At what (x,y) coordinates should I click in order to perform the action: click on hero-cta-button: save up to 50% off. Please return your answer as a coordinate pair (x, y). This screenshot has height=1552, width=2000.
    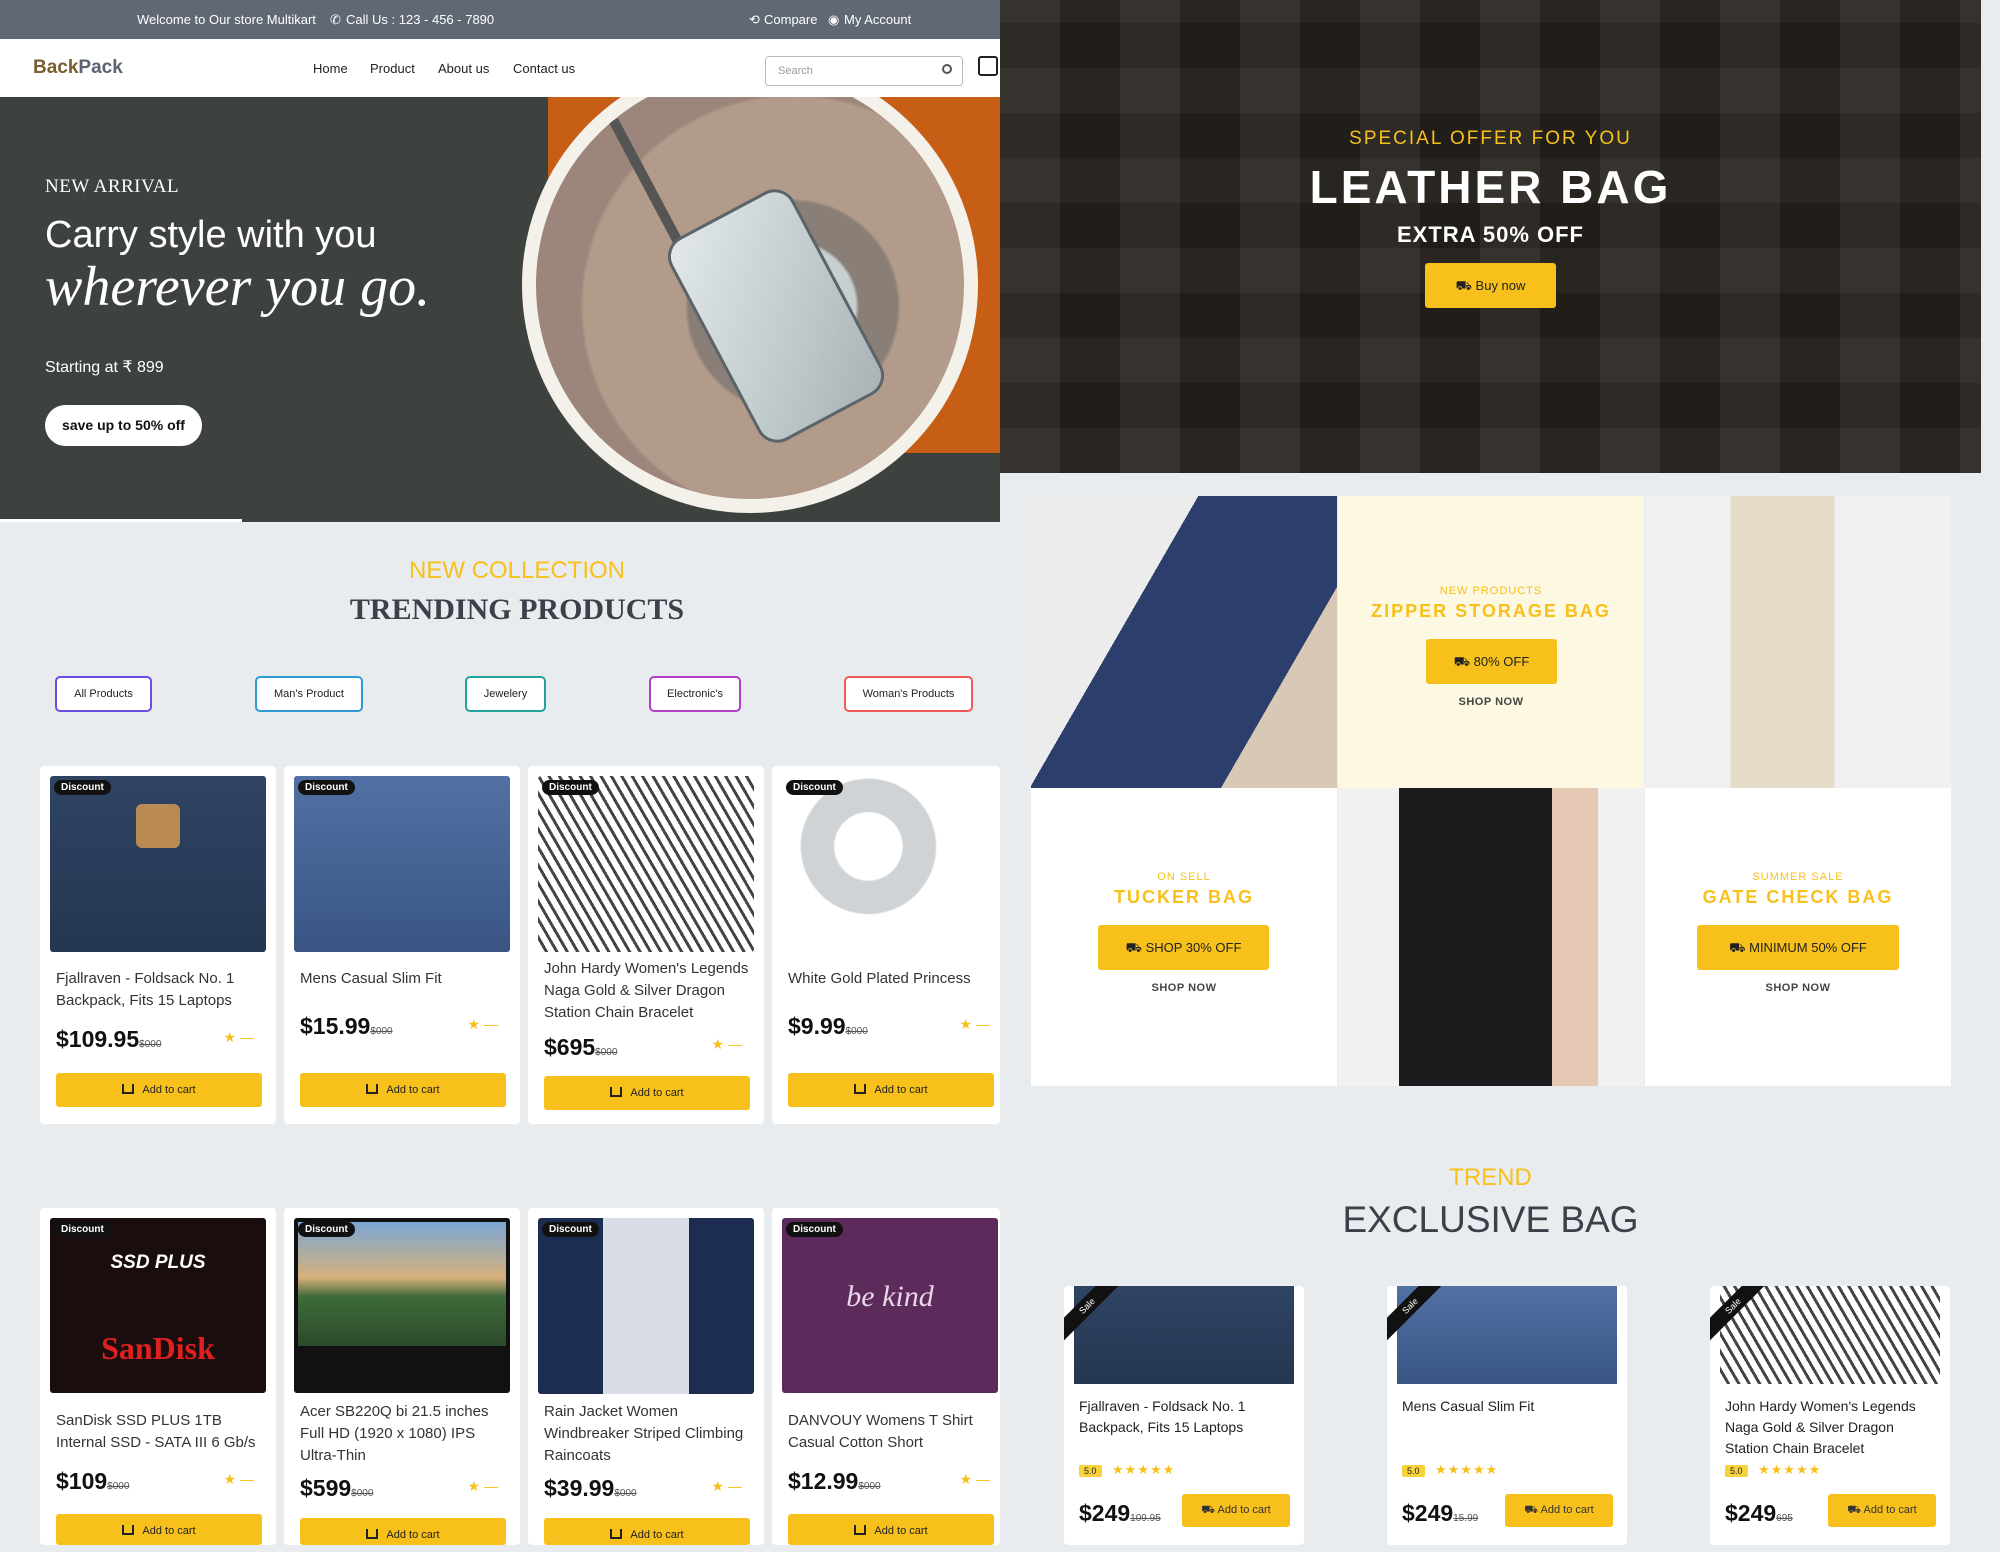
    Looking at the image, I should click on (123, 425).